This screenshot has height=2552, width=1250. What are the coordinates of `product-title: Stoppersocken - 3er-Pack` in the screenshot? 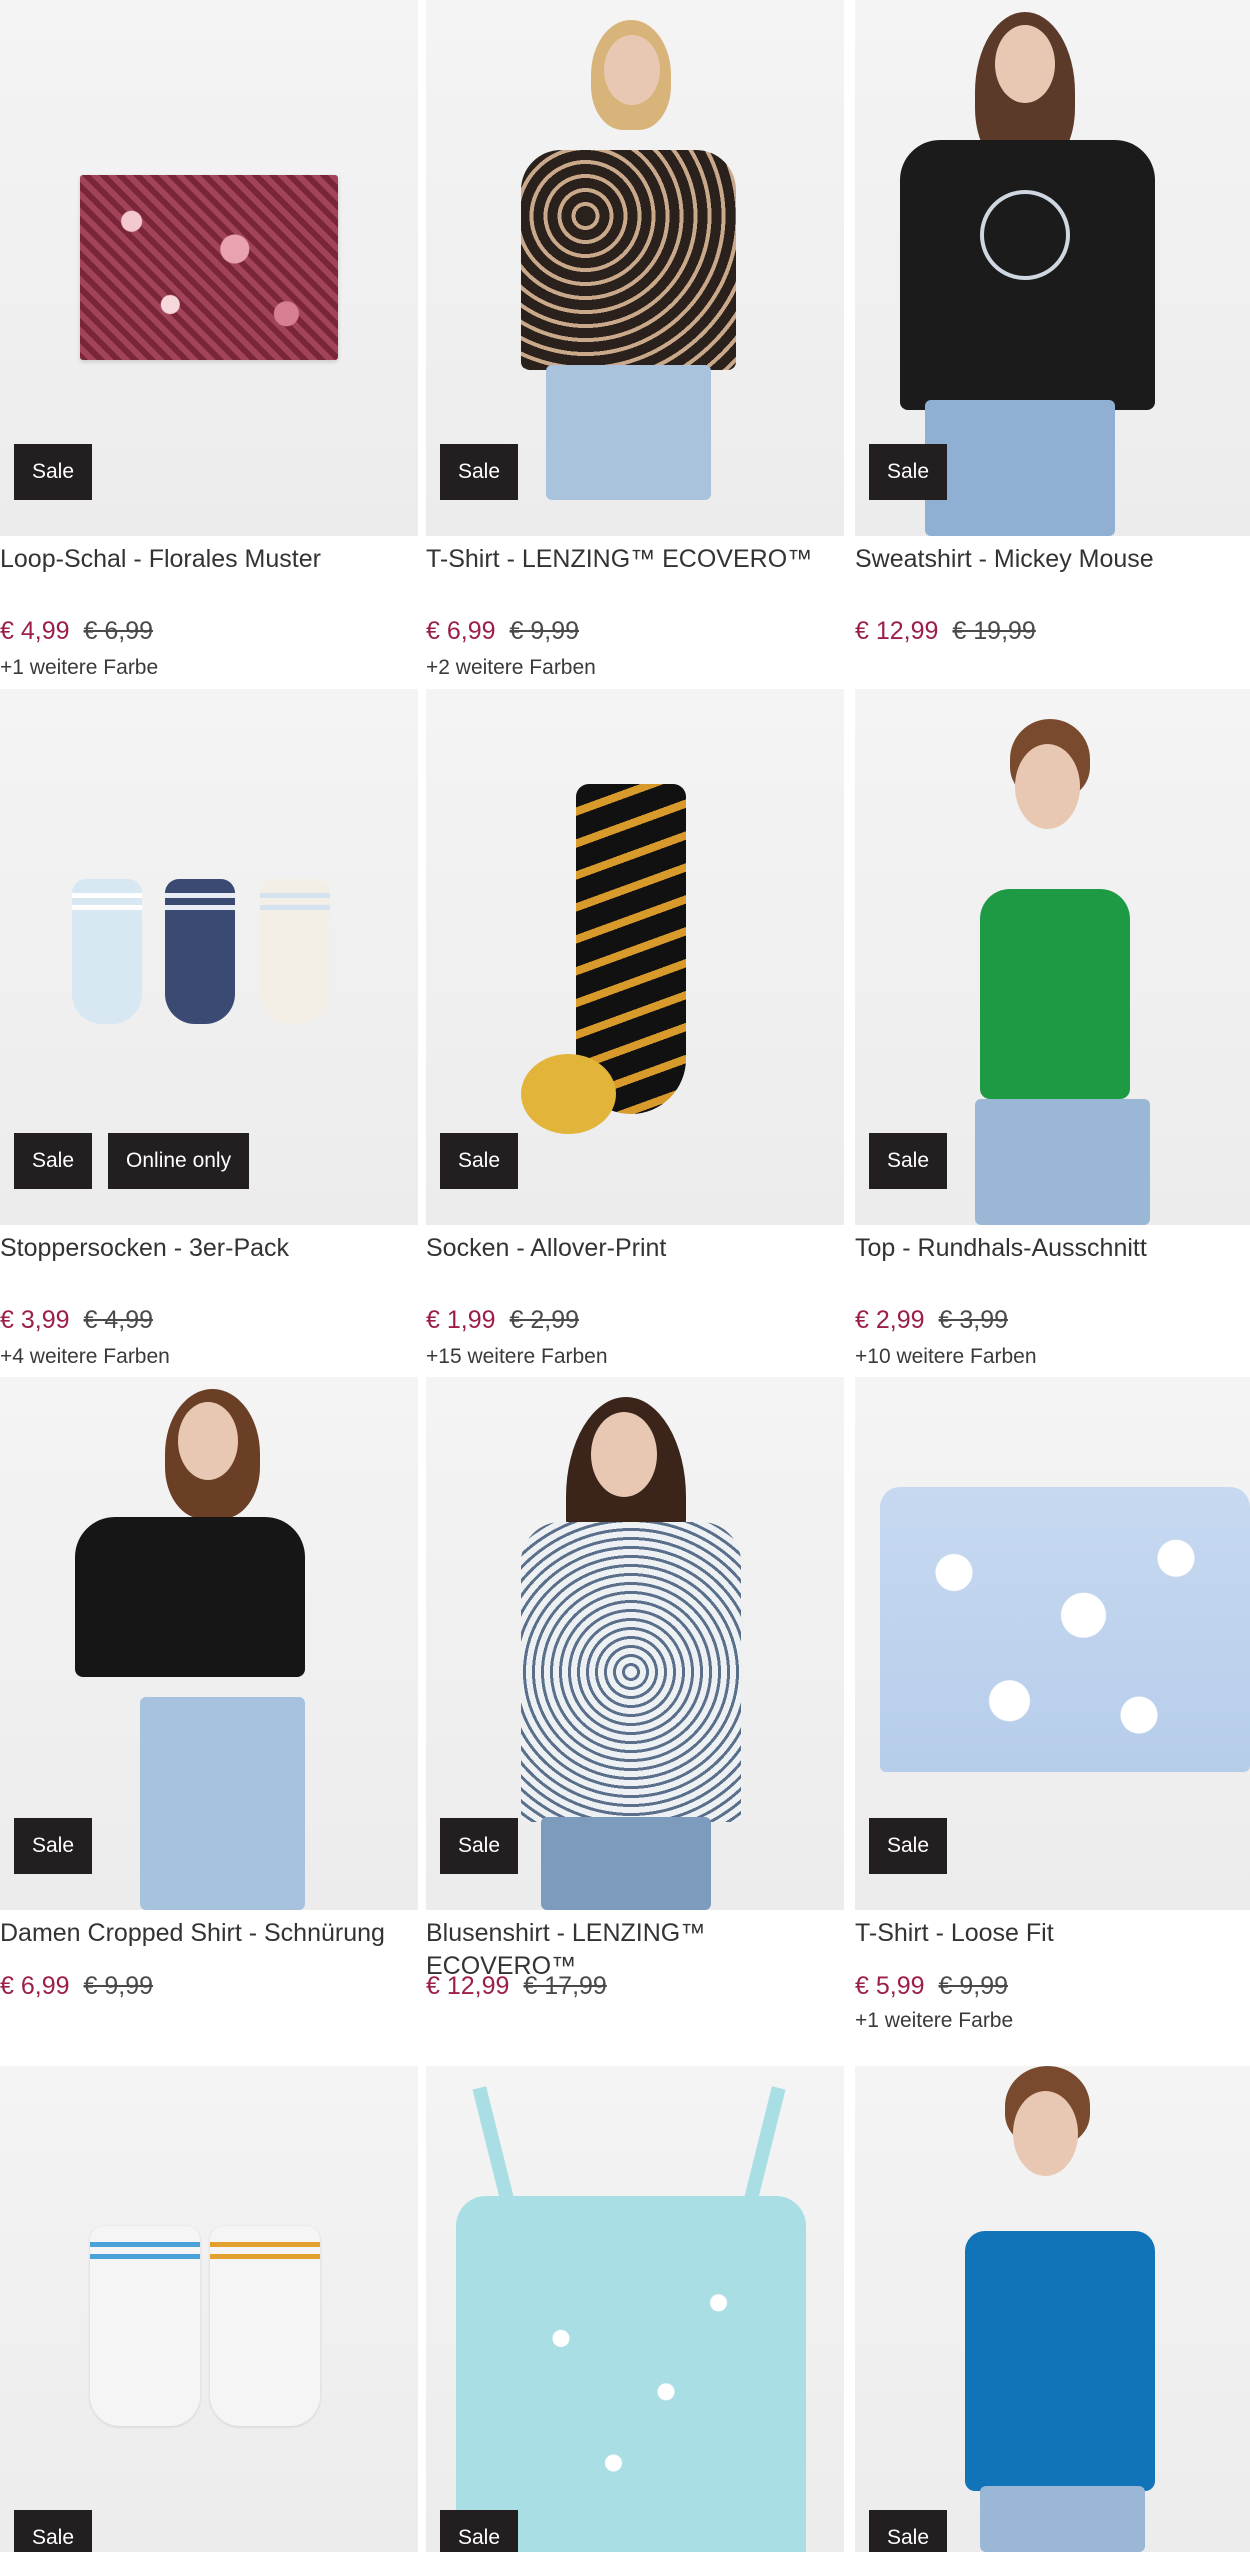 It's located at (209, 1248).